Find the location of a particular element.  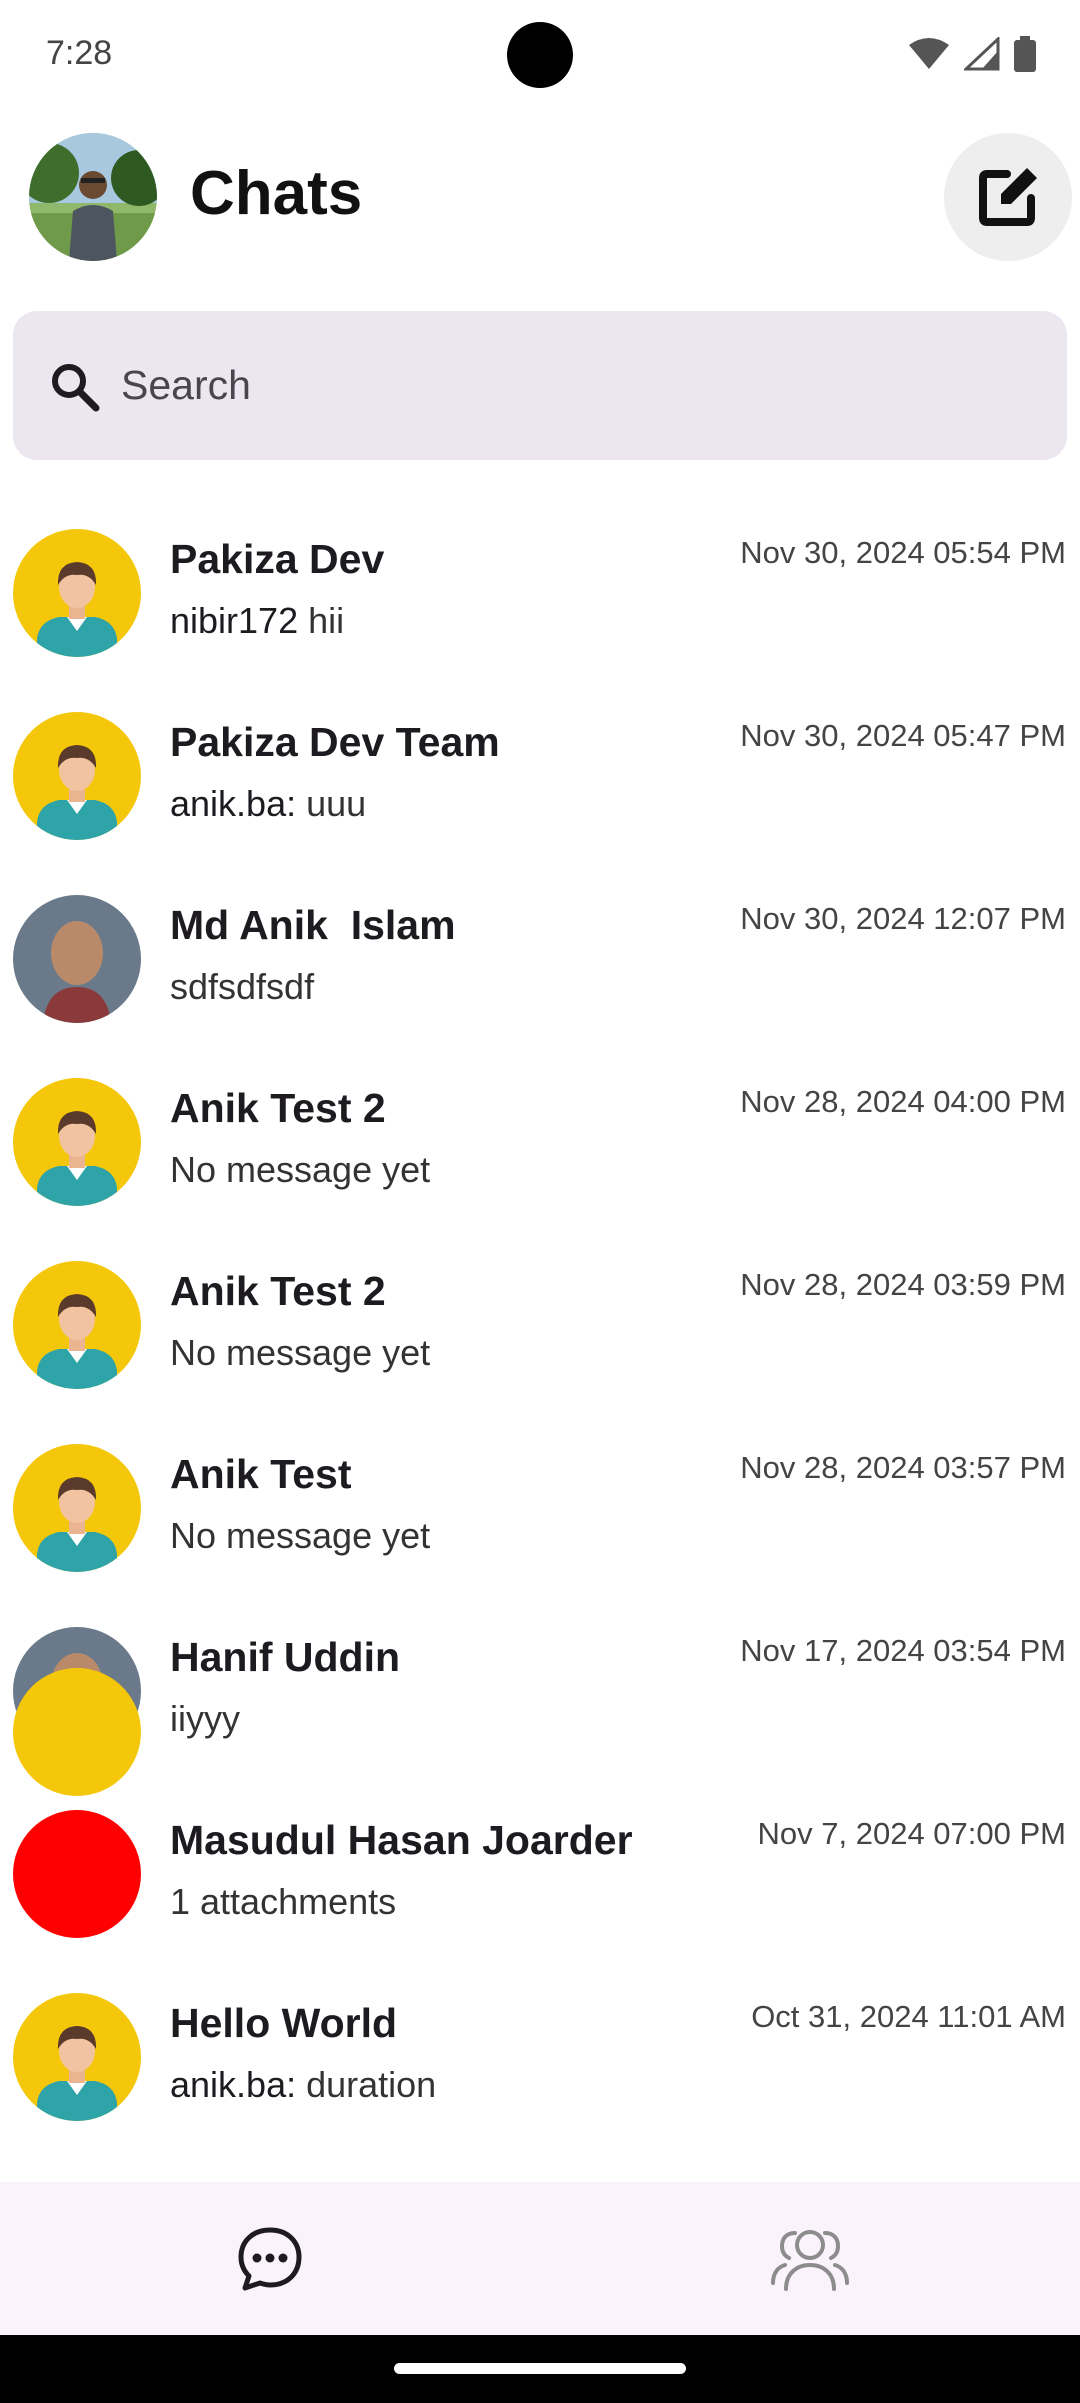

chat-timestamp: Nov 28, 2024 03:59 PM is located at coordinates (903, 1284).